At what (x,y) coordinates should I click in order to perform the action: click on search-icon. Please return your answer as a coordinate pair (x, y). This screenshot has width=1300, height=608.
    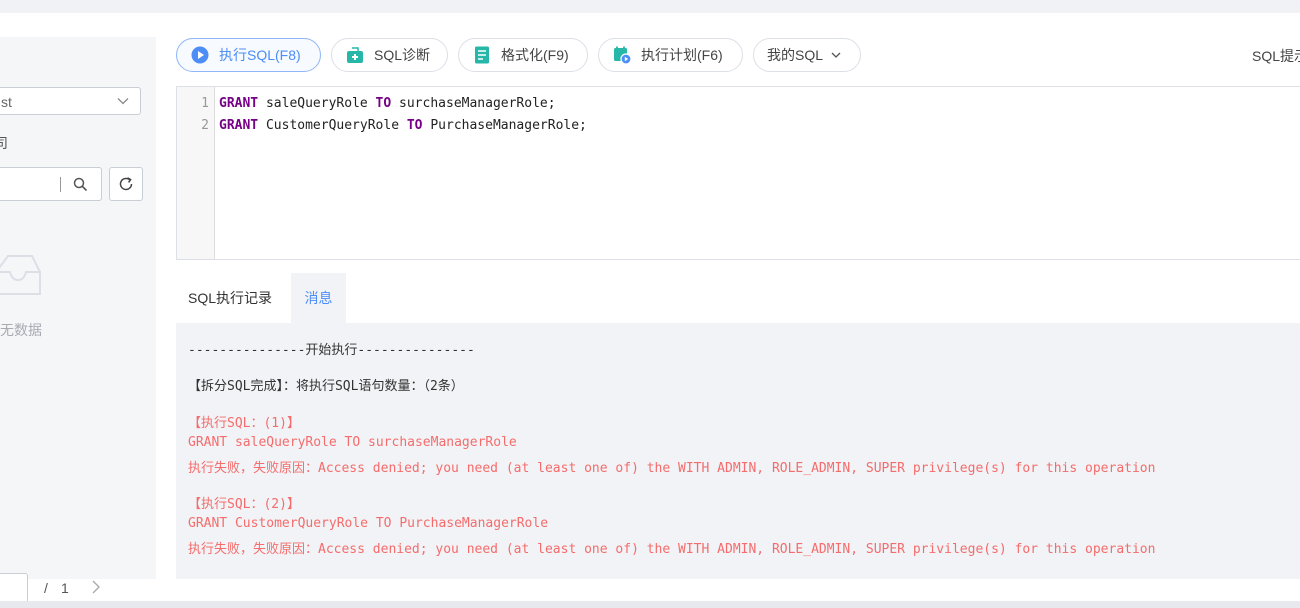
    Looking at the image, I should click on (80, 187).